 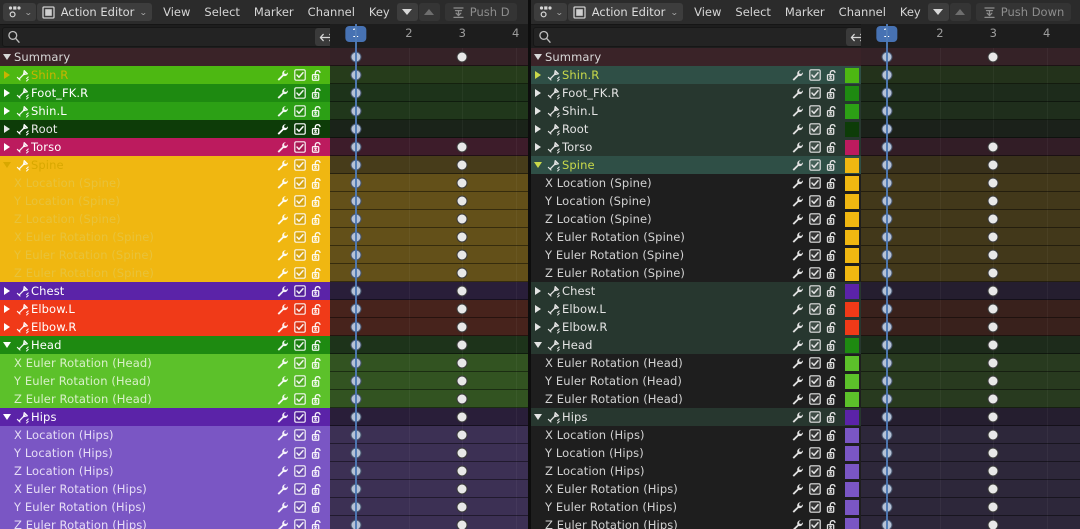 What do you see at coordinates (696, 417) in the screenshot?
I see `channel-name-cell: Hips` at bounding box center [696, 417].